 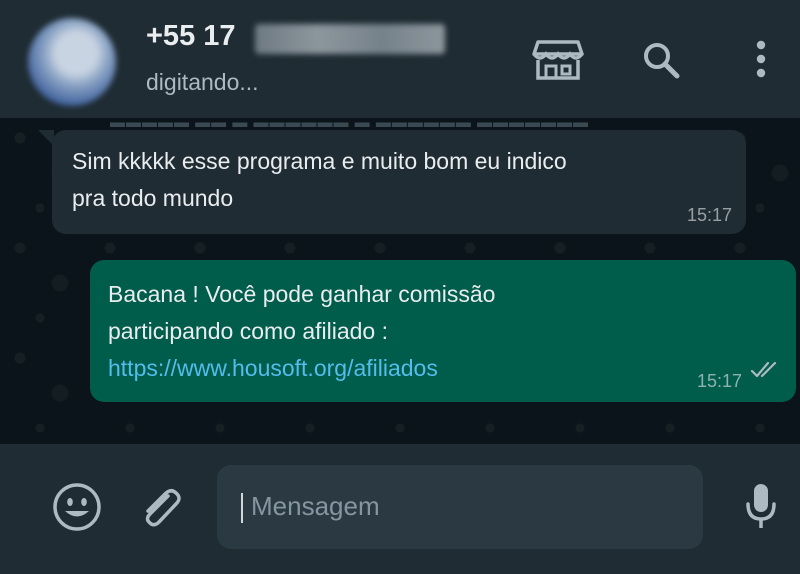 What do you see at coordinates (315, 506) in the screenshot?
I see `message-input-placeholder: Mensagem` at bounding box center [315, 506].